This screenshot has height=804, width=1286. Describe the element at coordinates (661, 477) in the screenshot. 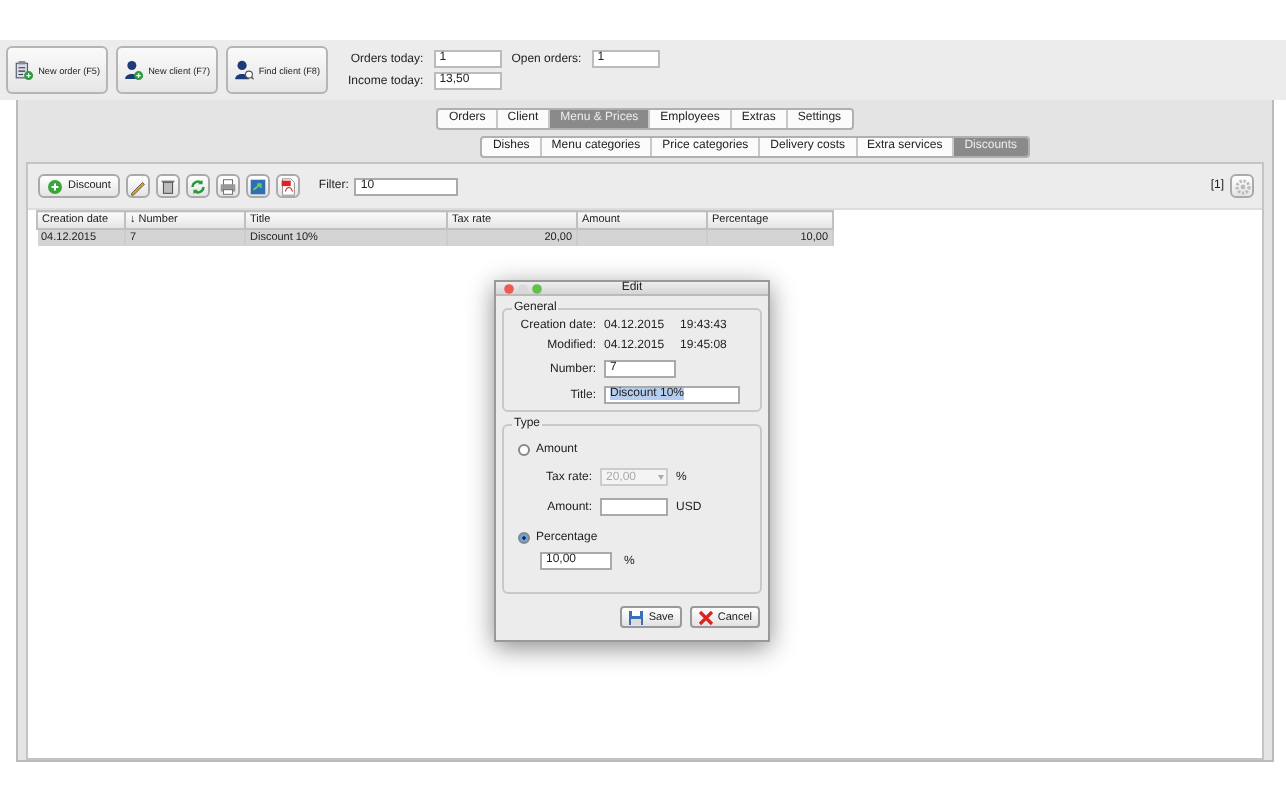

I see `caret-icon` at that location.